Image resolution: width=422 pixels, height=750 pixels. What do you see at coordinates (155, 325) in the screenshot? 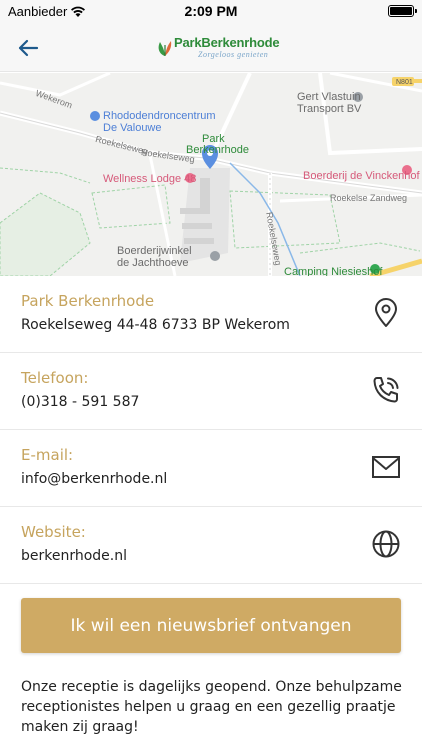
I see `address-value: Roekelseweg 44-48 6733 BP Wekerom` at bounding box center [155, 325].